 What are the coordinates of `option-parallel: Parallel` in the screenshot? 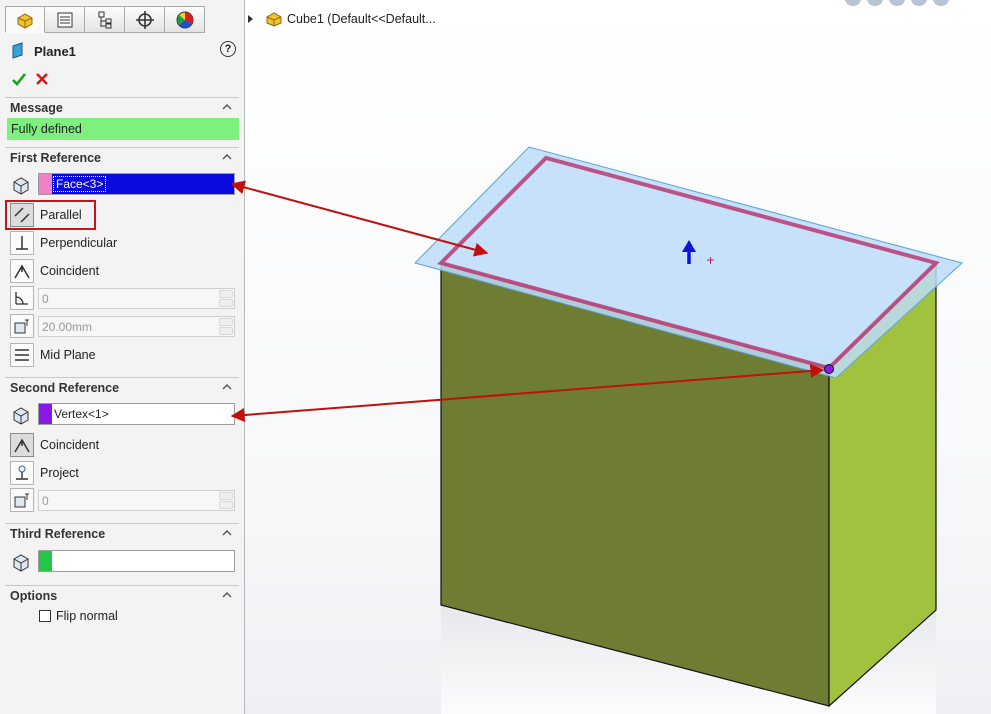 It's located at (46, 215).